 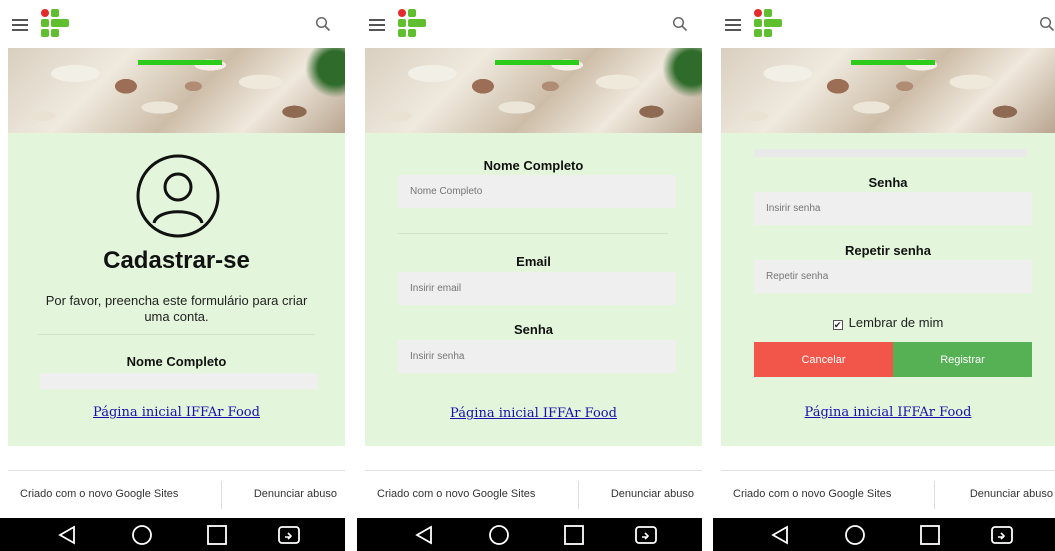 What do you see at coordinates (537, 191) in the screenshot?
I see `full-name-input` at bounding box center [537, 191].